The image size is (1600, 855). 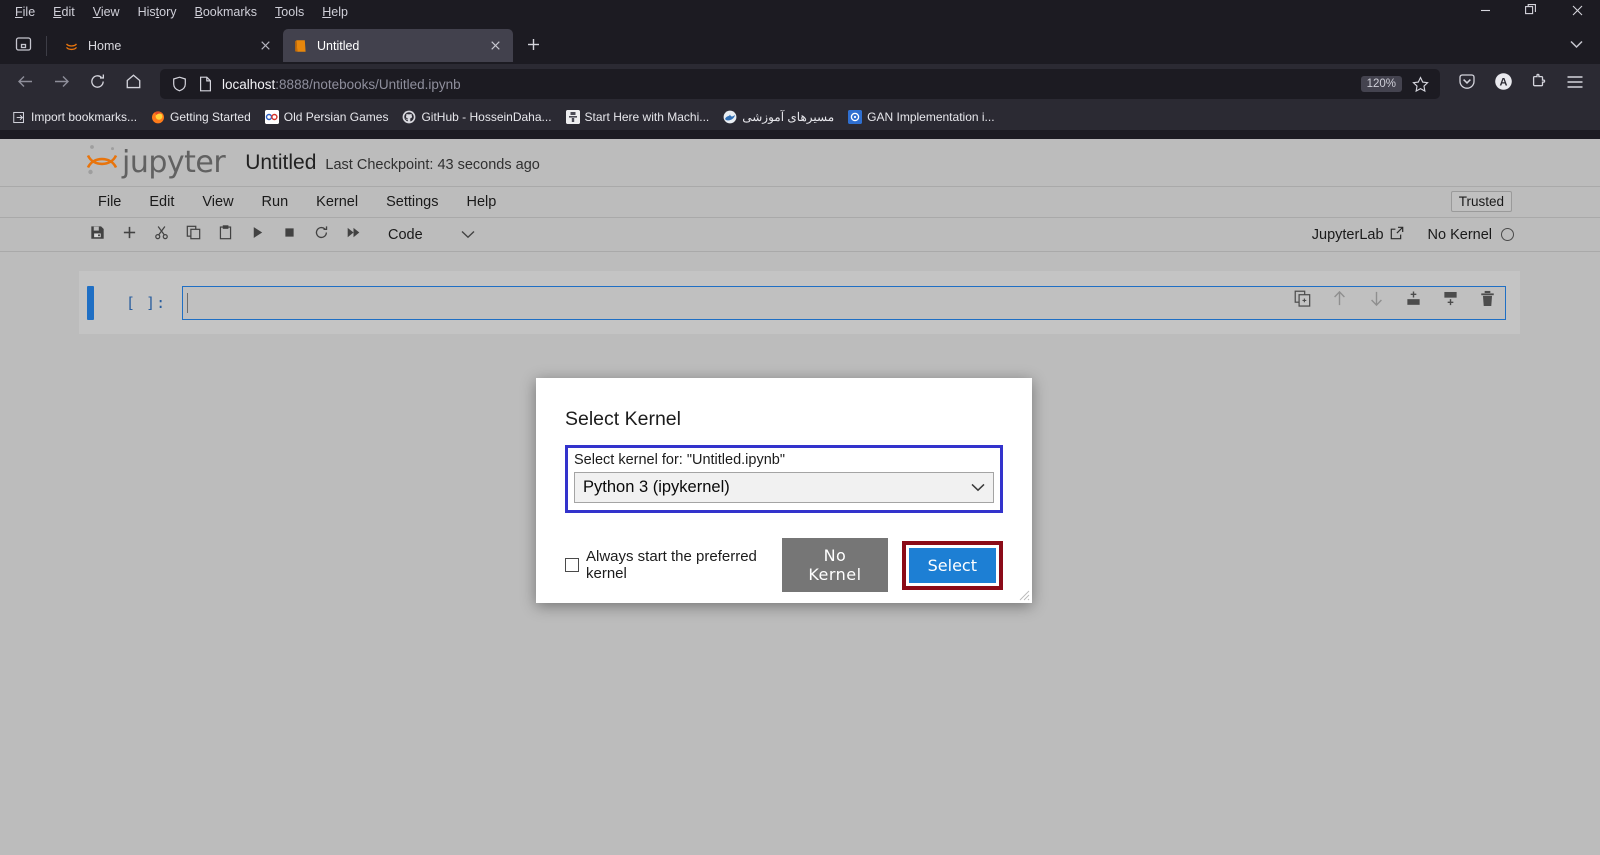 I want to click on arrow-right-icon, so click(x=61, y=84).